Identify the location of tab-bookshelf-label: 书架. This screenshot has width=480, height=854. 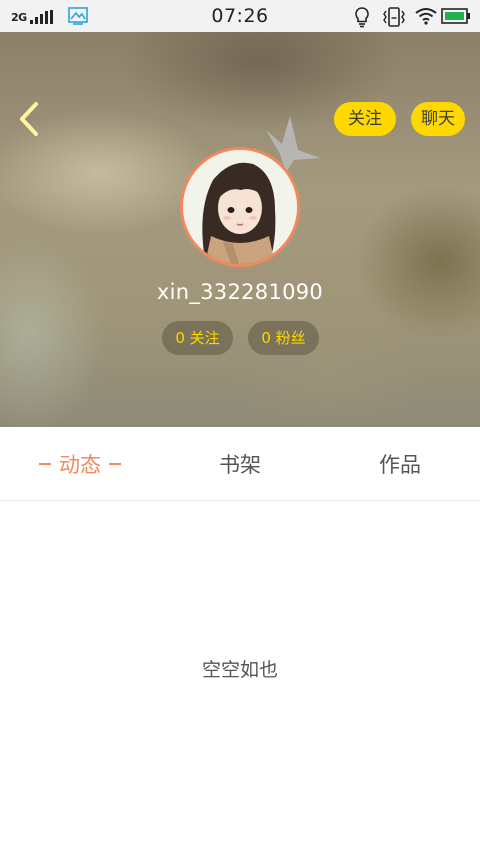
(240, 465).